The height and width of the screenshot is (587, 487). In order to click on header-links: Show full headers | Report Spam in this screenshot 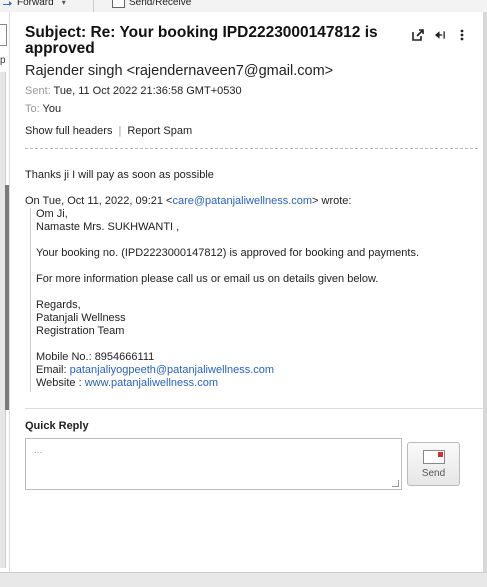, I will do `click(108, 131)`.